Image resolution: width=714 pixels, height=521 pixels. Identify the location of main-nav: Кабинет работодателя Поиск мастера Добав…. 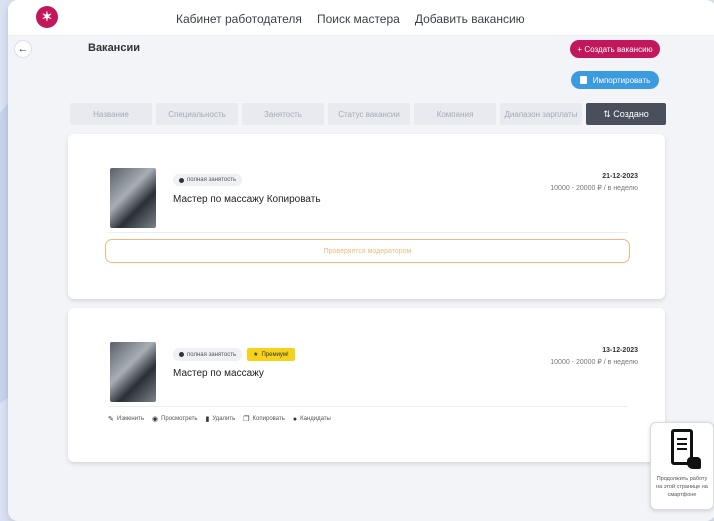
(350, 19).